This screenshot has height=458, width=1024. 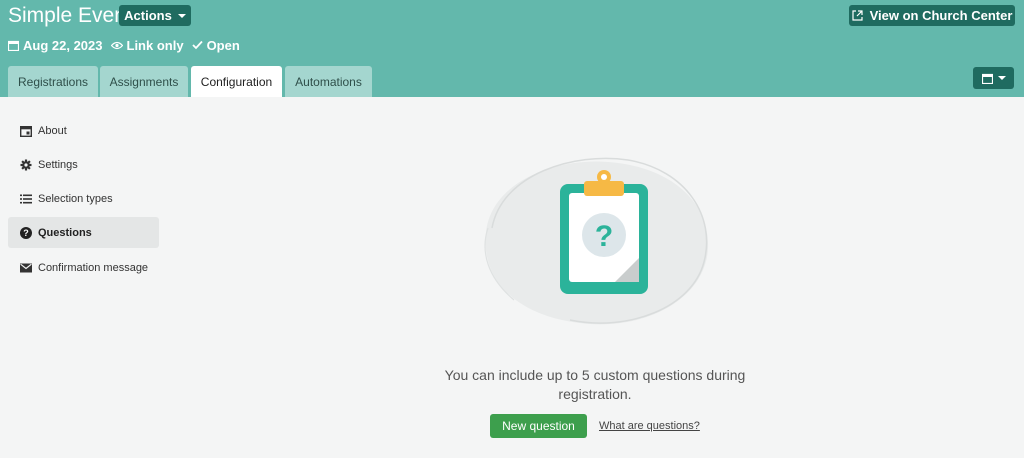 What do you see at coordinates (26, 267) in the screenshot?
I see `envelope-icon` at bounding box center [26, 267].